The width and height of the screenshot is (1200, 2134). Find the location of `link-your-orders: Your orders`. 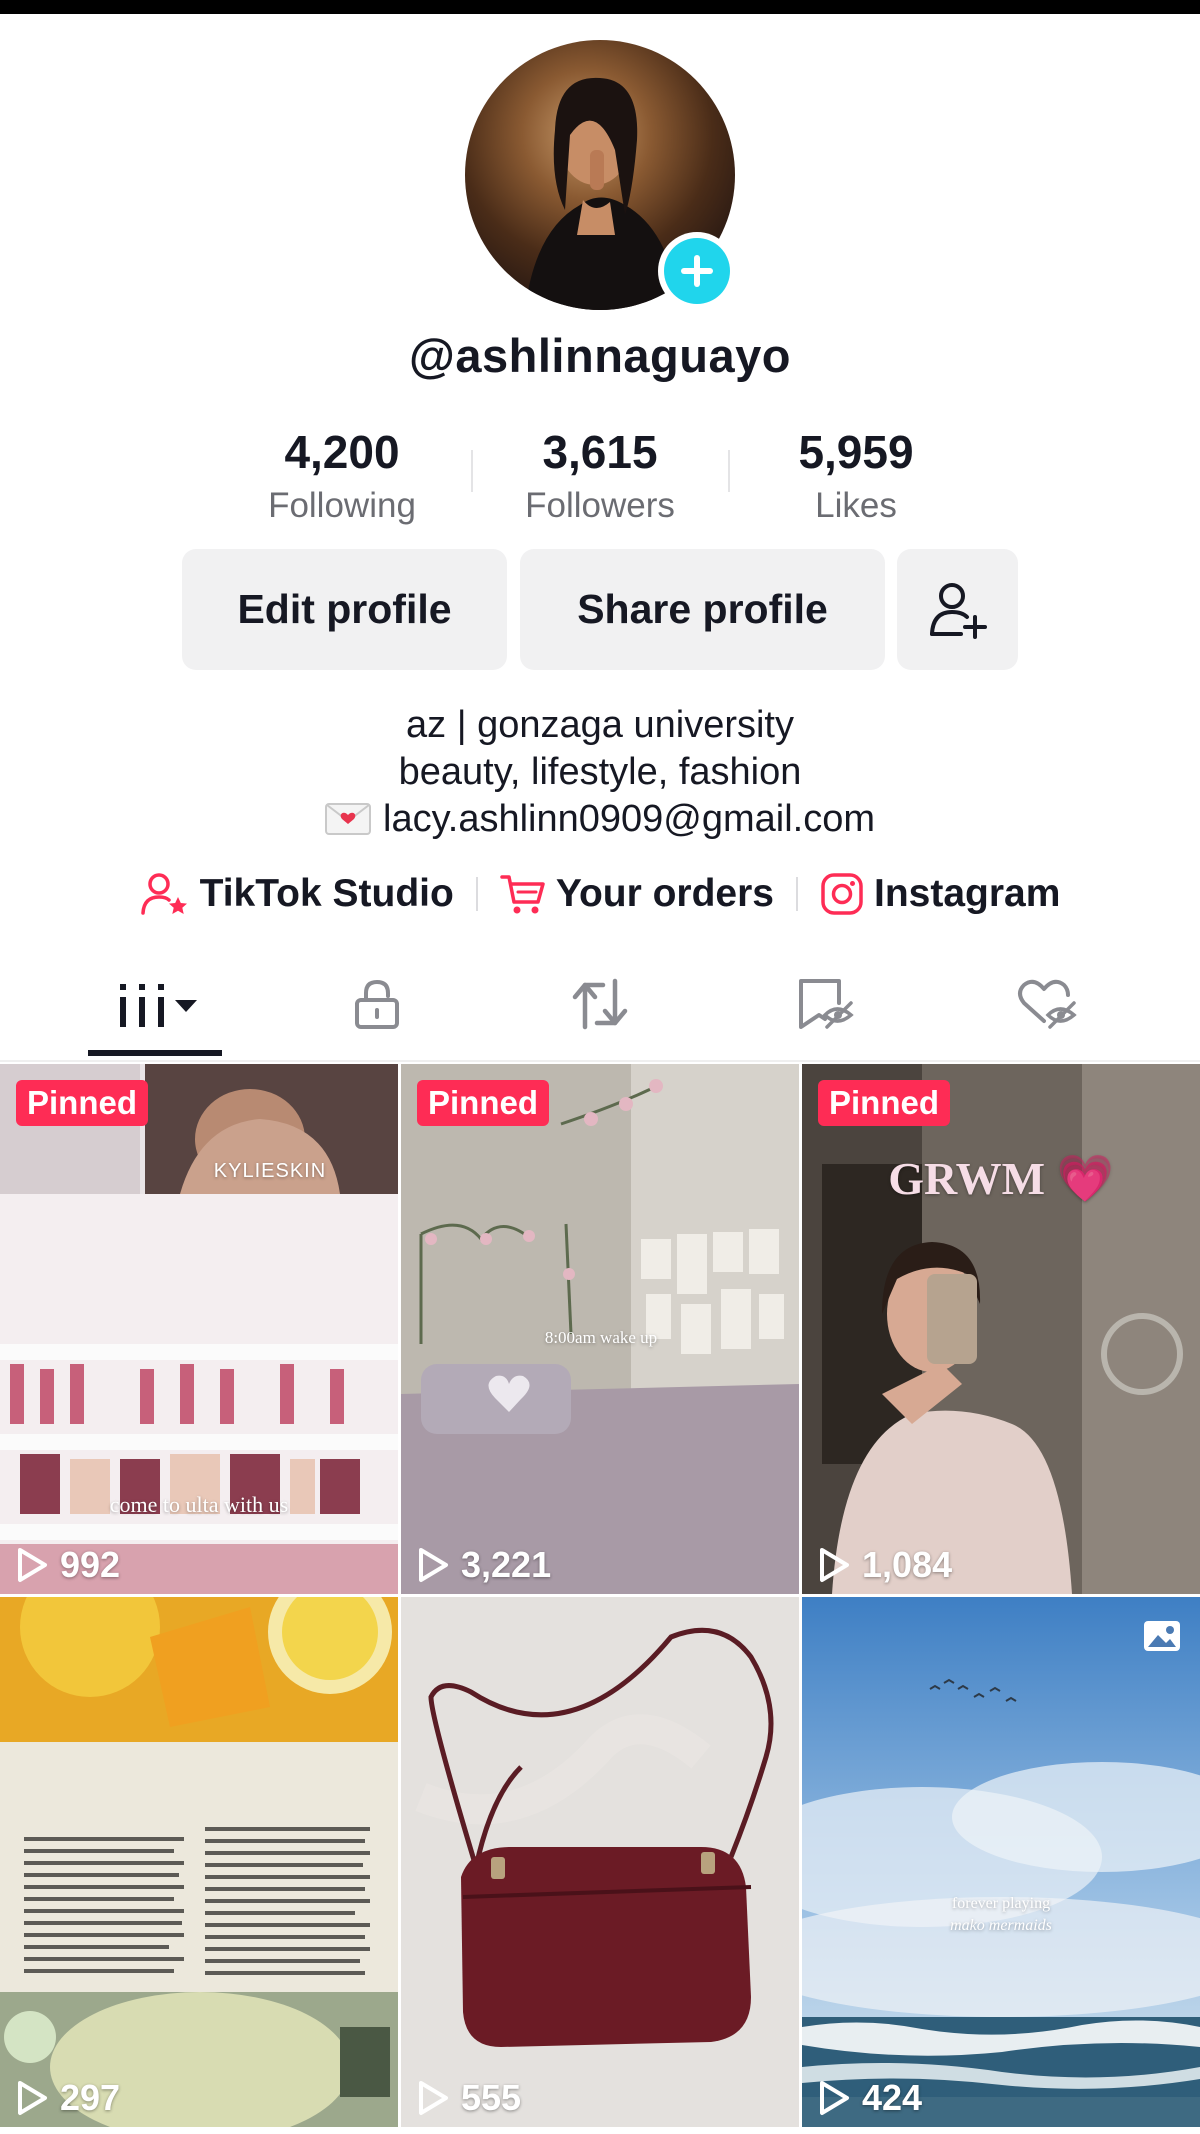

link-your-orders: Your orders is located at coordinates (637, 894).